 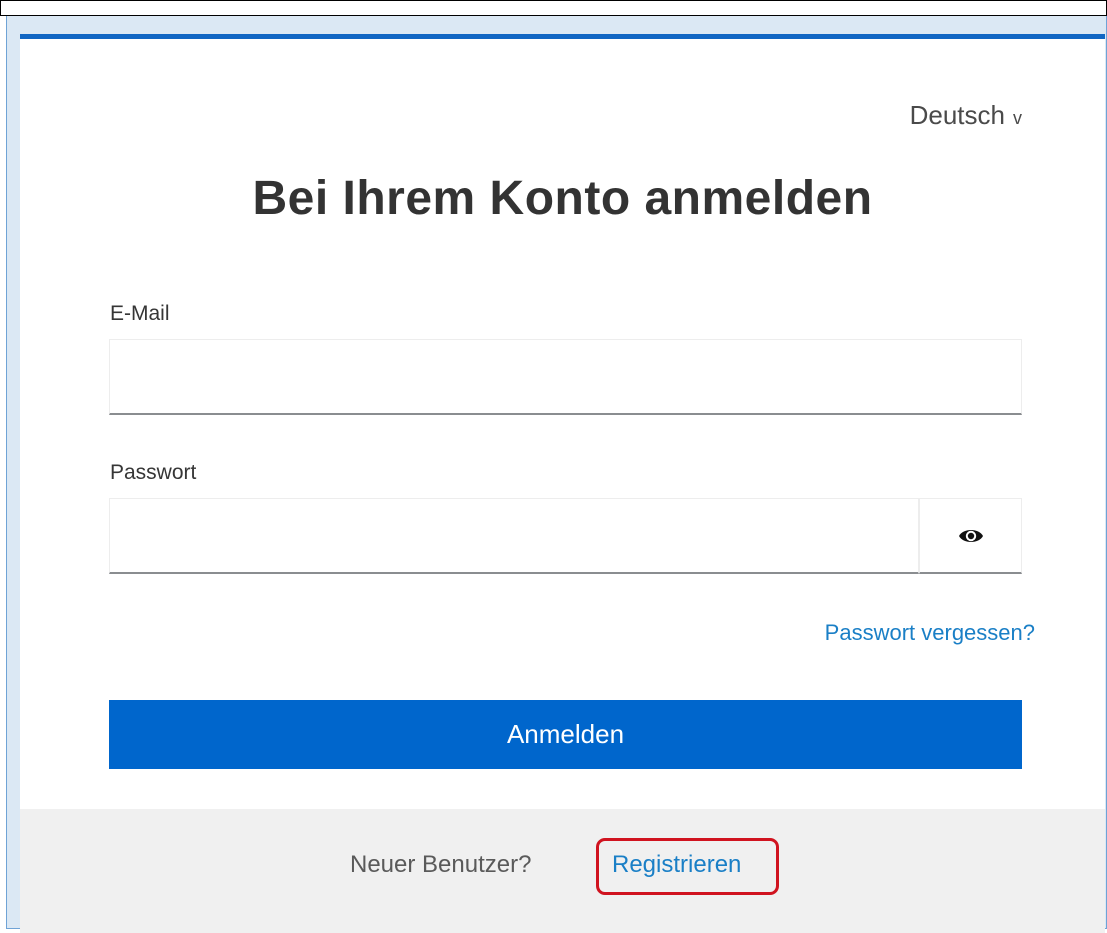 I want to click on email-label: E-Mail, so click(x=140, y=313).